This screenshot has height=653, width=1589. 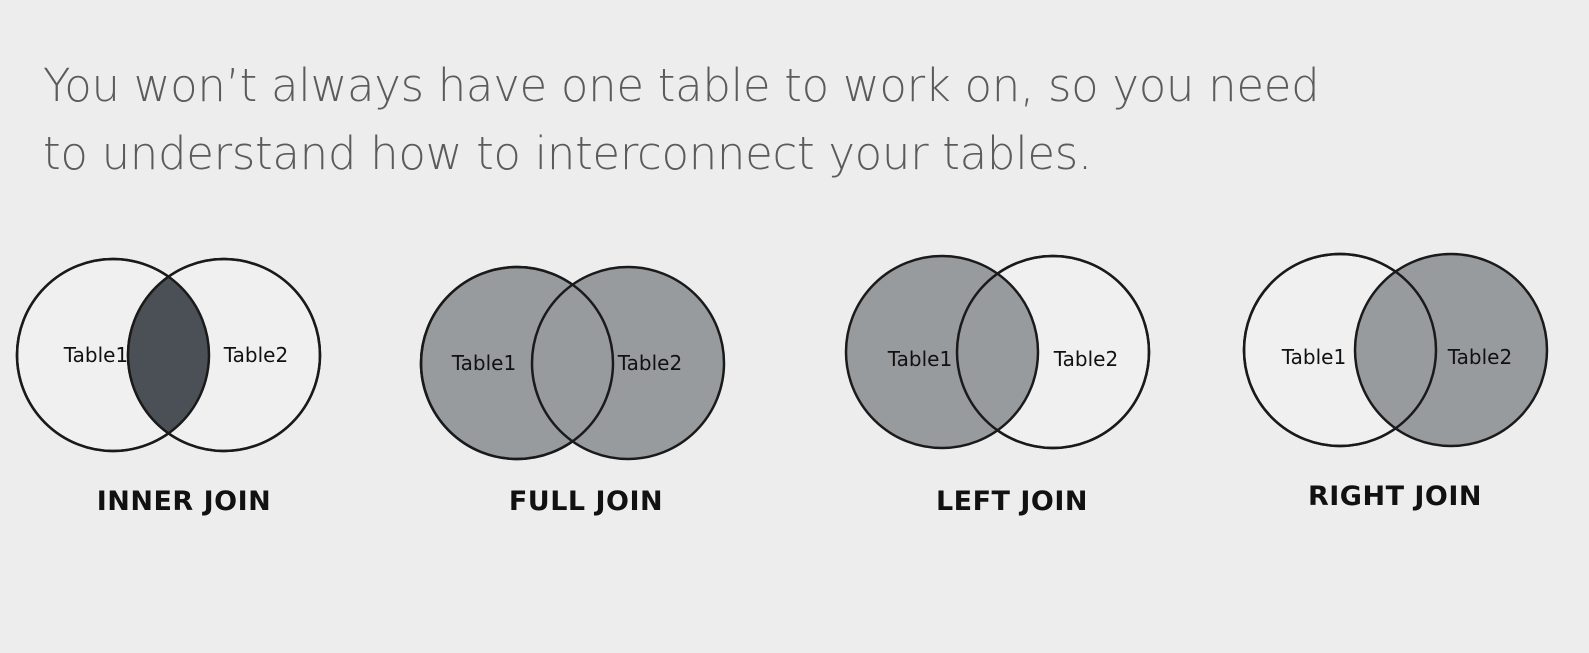 I want to click on full-join-title: FULL JOIN, so click(x=586, y=501).